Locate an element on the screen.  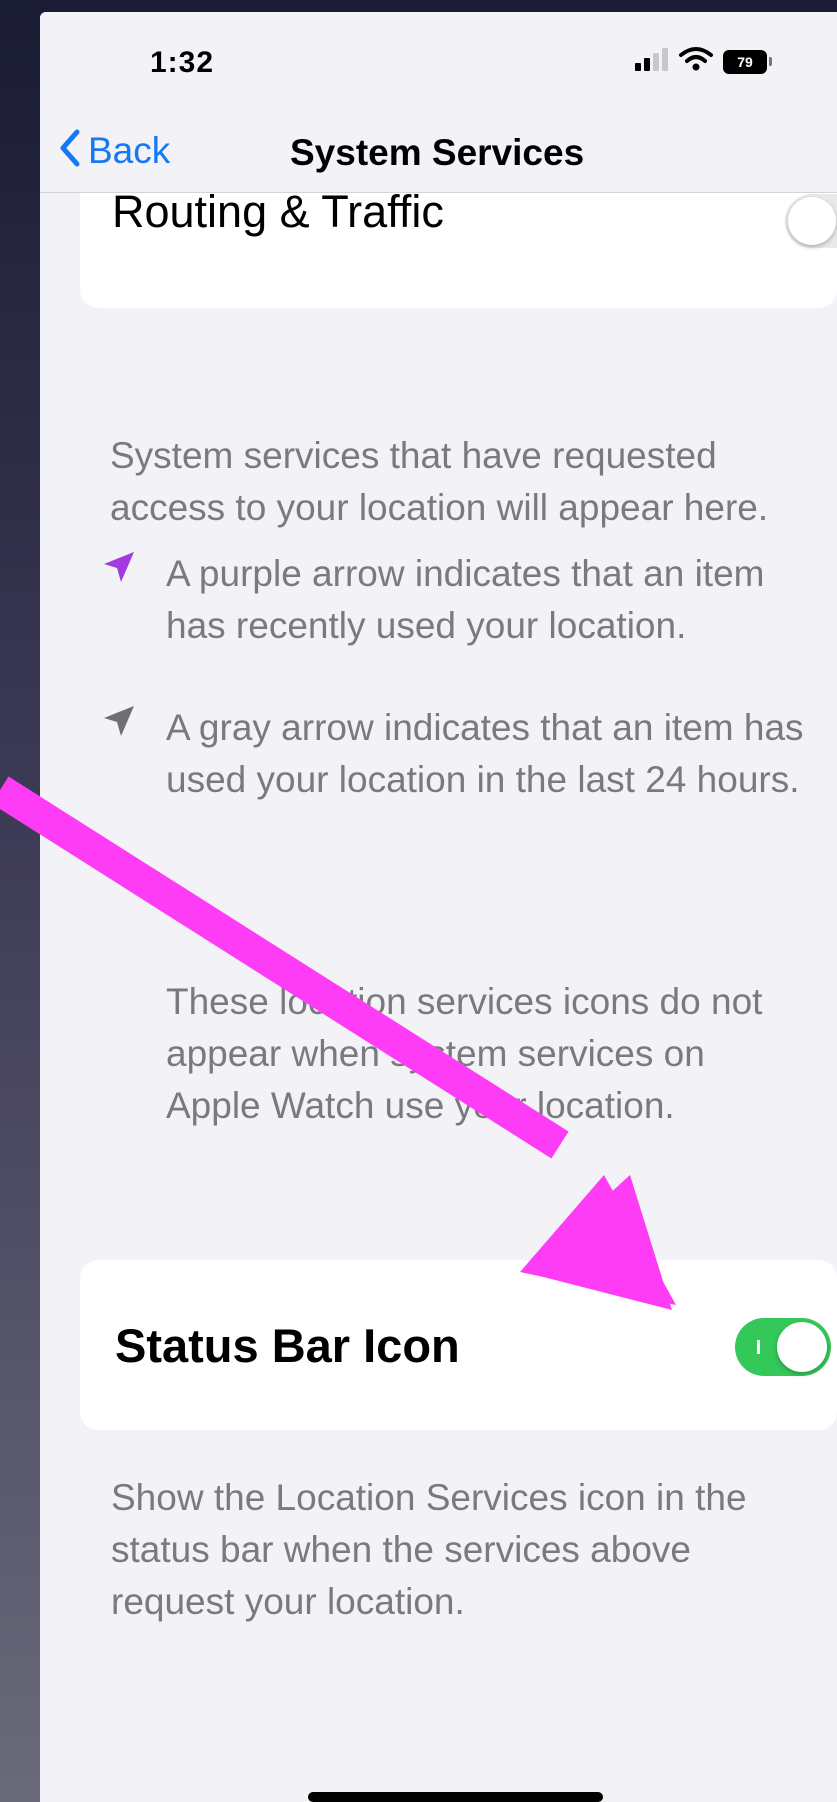
page-title: System Services is located at coordinates (437, 152).